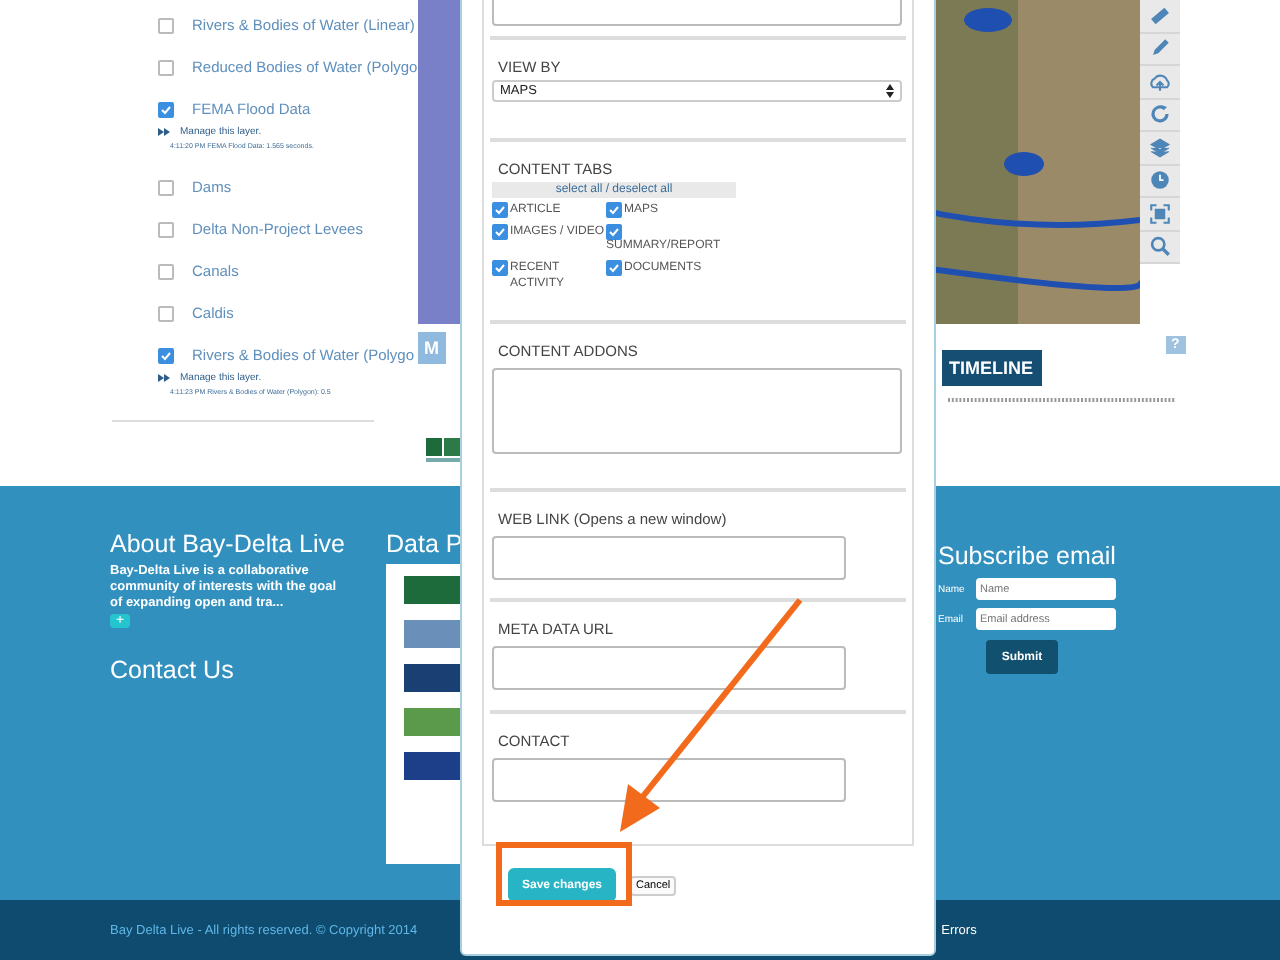  What do you see at coordinates (991, 368) in the screenshot?
I see `timeline-button: TIMELINE` at bounding box center [991, 368].